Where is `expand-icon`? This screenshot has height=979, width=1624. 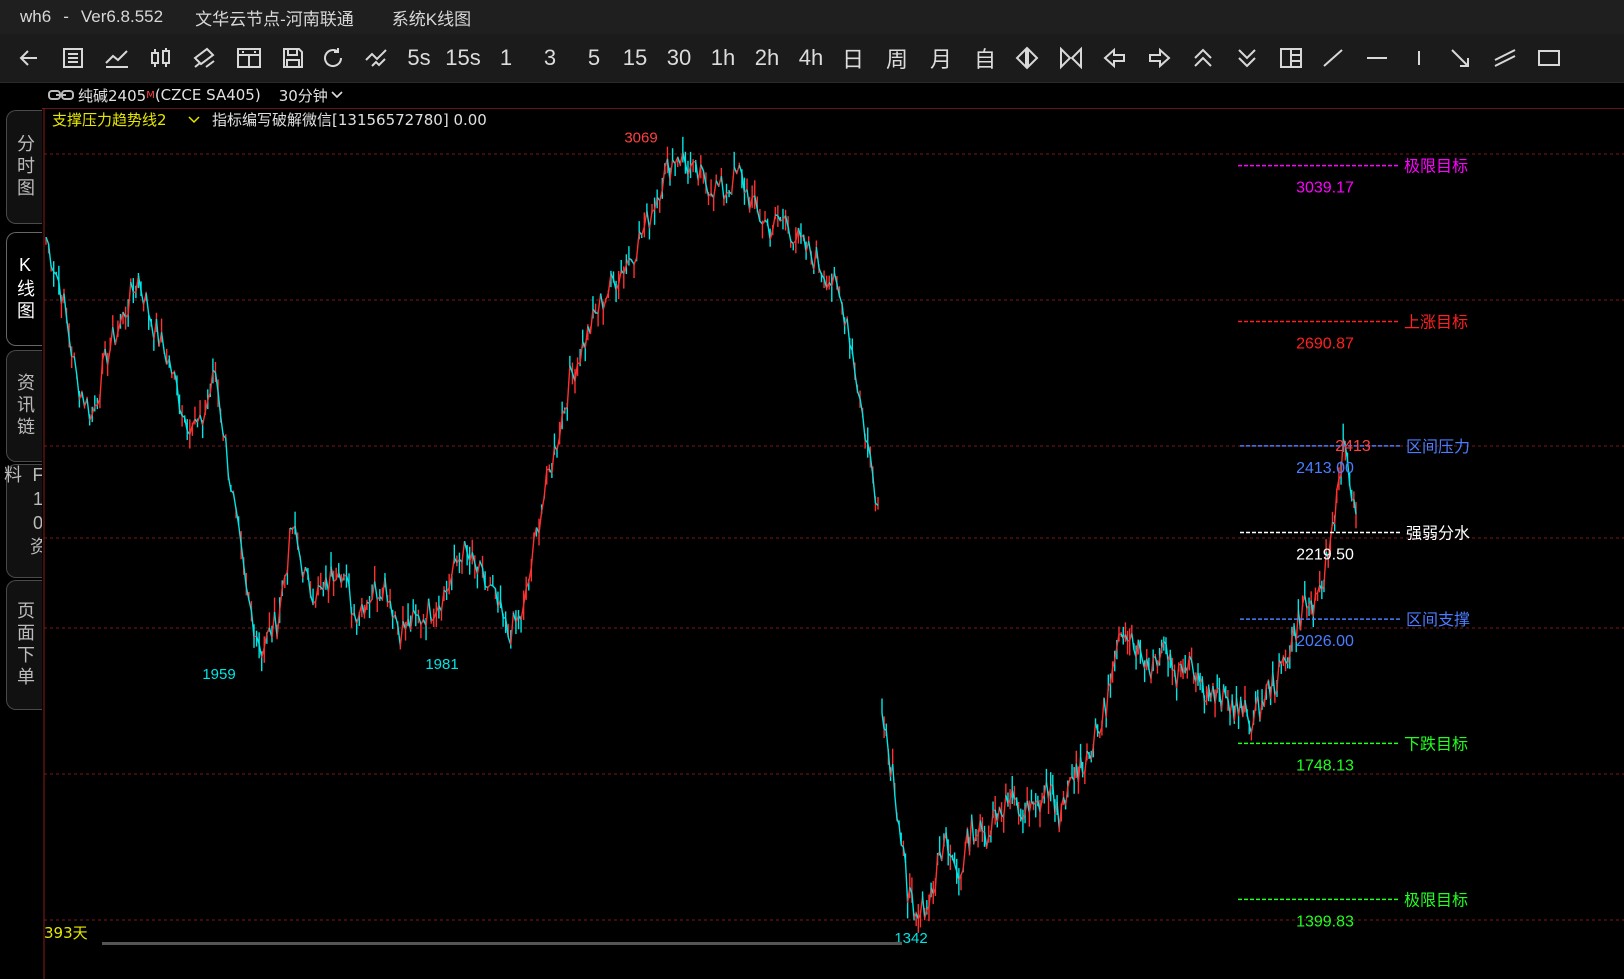 expand-icon is located at coordinates (1027, 58).